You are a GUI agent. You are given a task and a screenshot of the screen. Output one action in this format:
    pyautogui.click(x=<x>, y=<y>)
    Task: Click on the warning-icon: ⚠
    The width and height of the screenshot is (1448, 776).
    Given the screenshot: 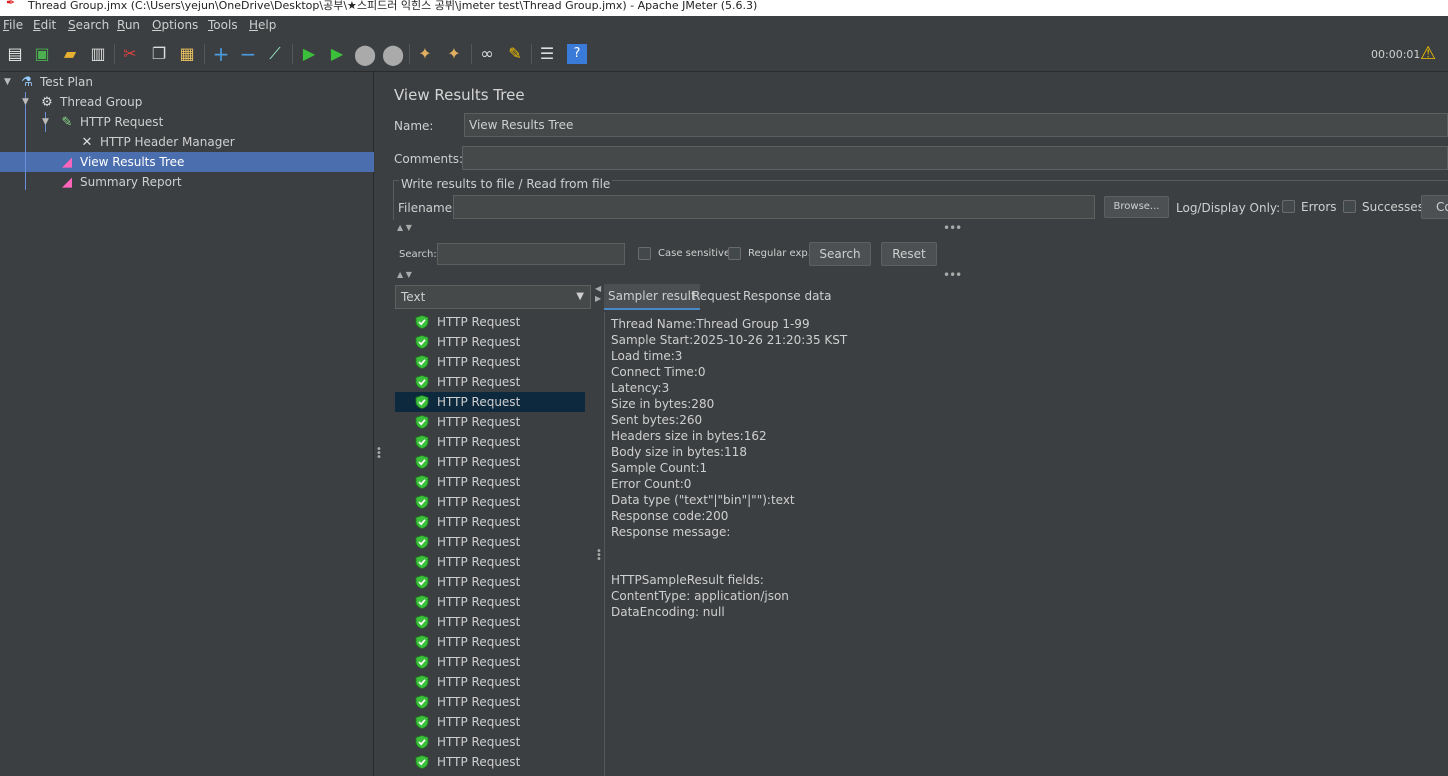 What is the action you would take?
    pyautogui.click(x=1428, y=53)
    